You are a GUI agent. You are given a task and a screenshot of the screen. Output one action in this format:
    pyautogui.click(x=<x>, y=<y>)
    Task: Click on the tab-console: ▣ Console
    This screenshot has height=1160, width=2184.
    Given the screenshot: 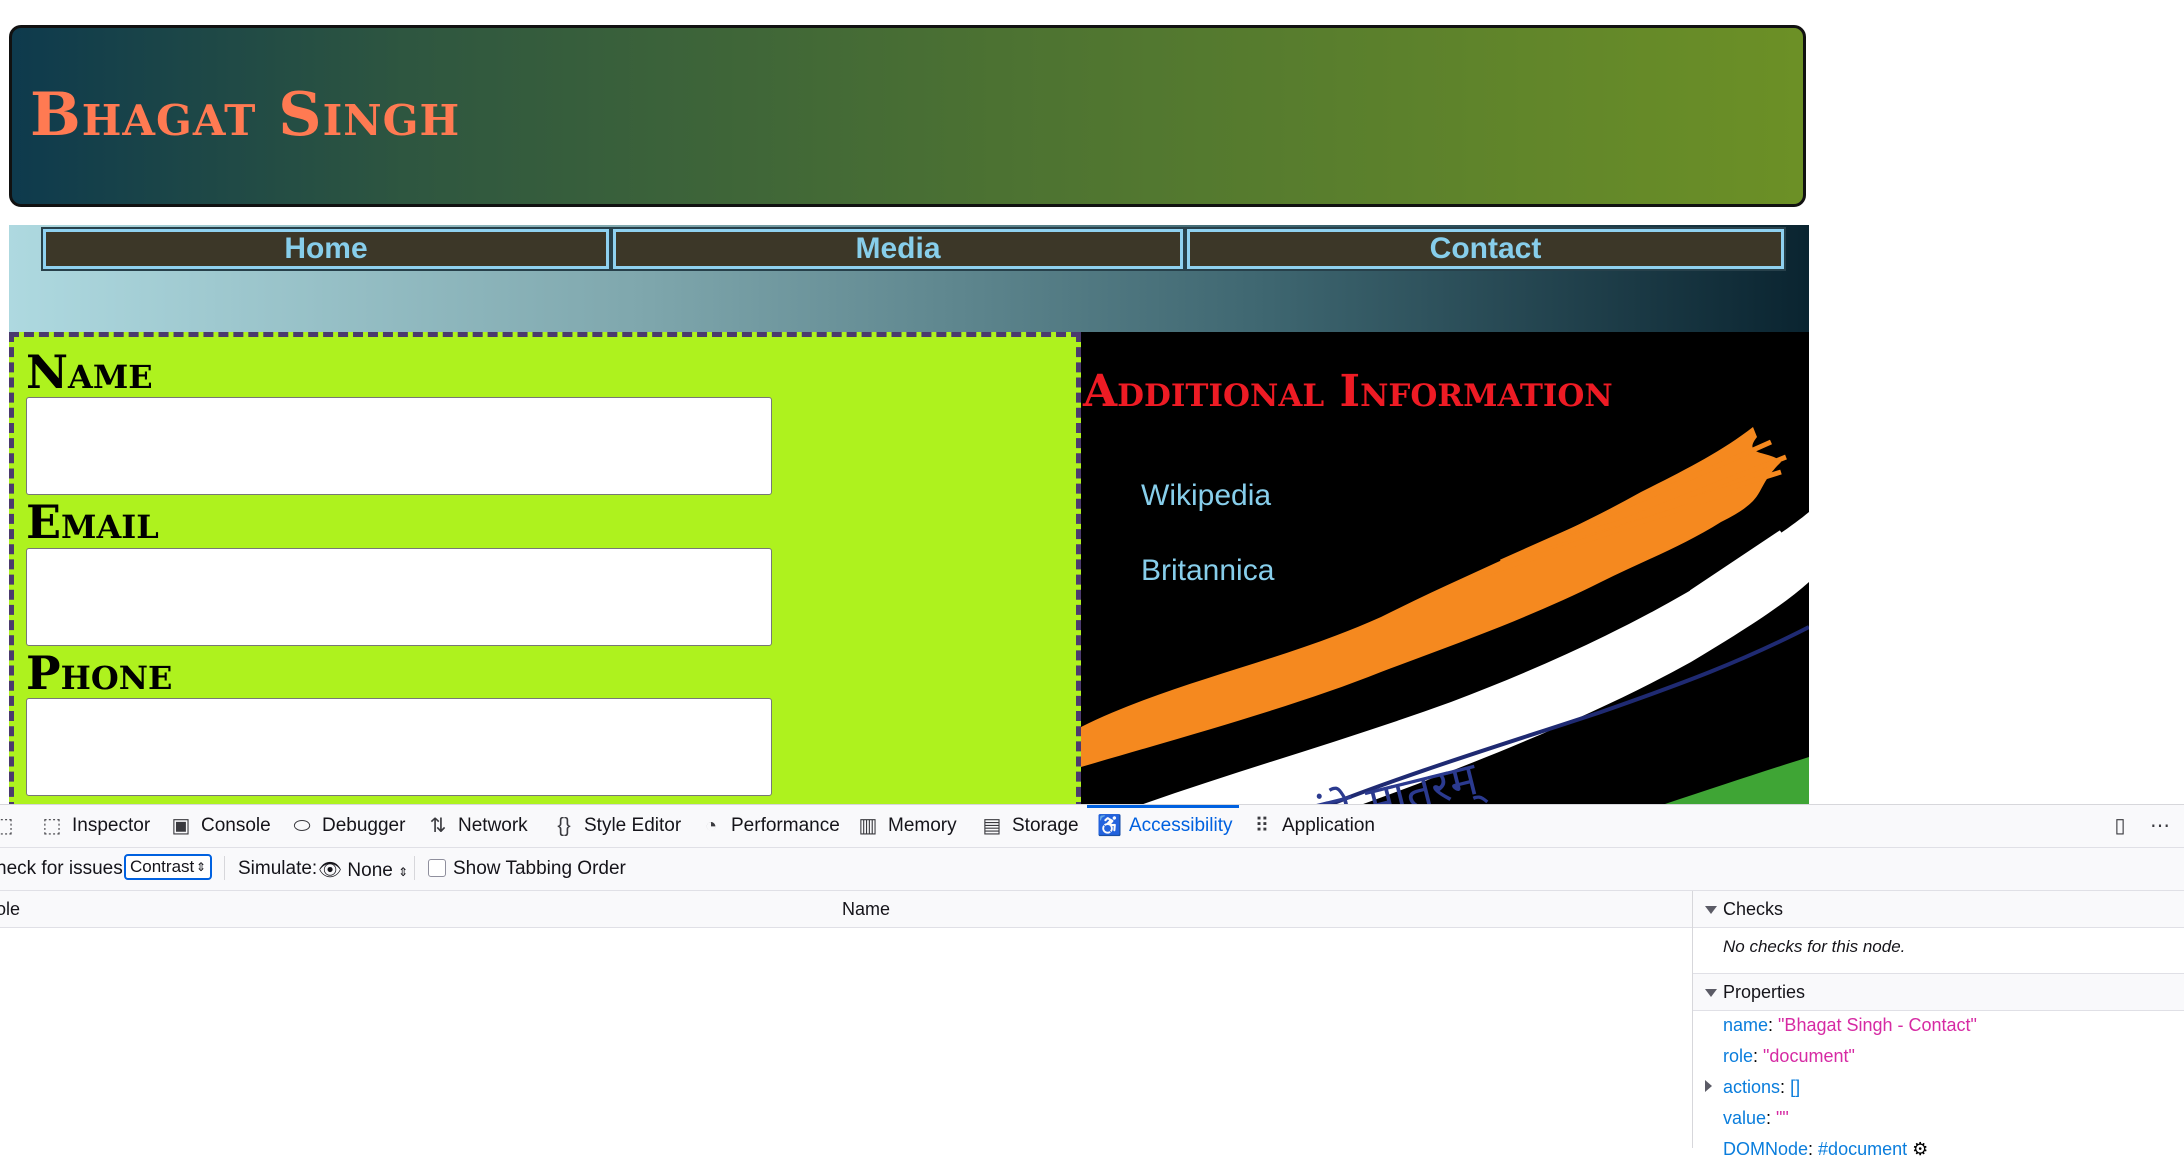 What is the action you would take?
    pyautogui.click(x=220, y=826)
    